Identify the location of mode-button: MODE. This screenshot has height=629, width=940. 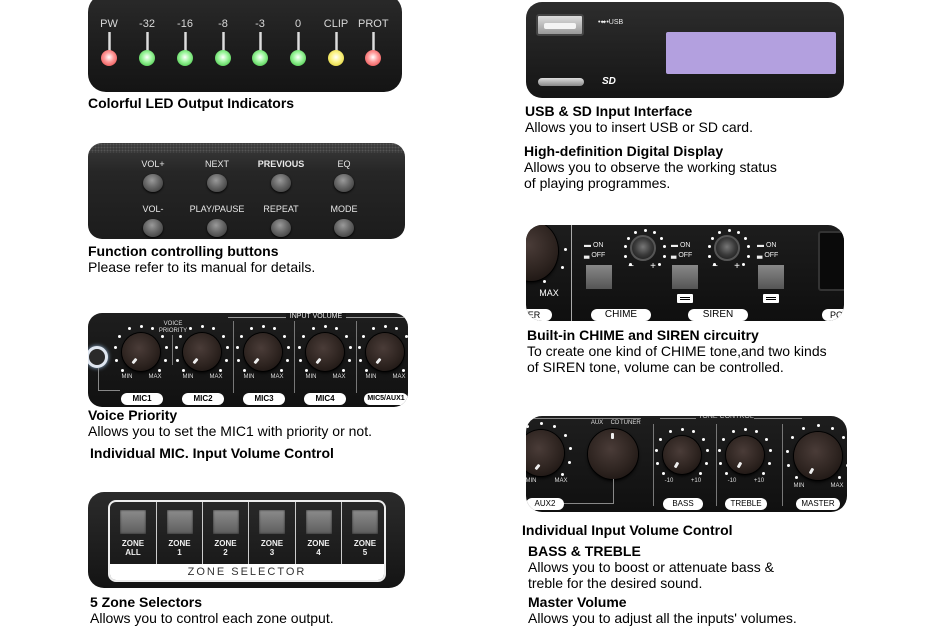
(344, 220).